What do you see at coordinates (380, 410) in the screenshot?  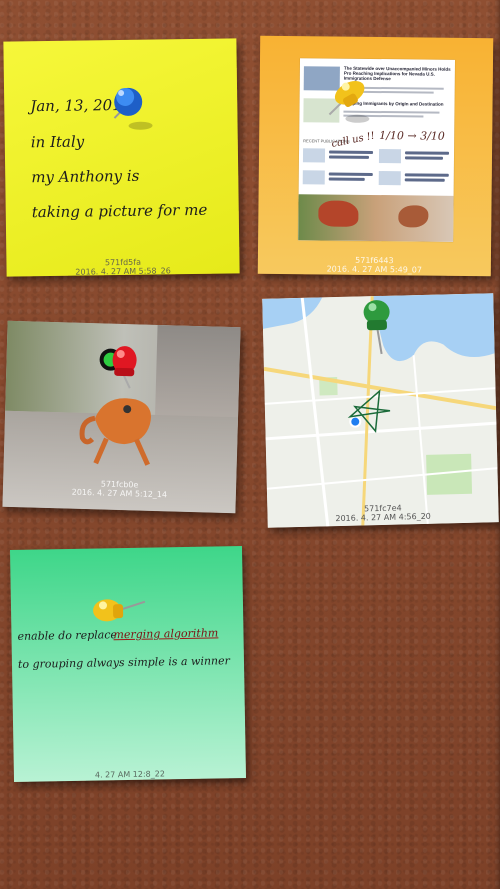 I see `map-note: 571fc7e4 2016. 4. 27 AM 4:56_20` at bounding box center [380, 410].